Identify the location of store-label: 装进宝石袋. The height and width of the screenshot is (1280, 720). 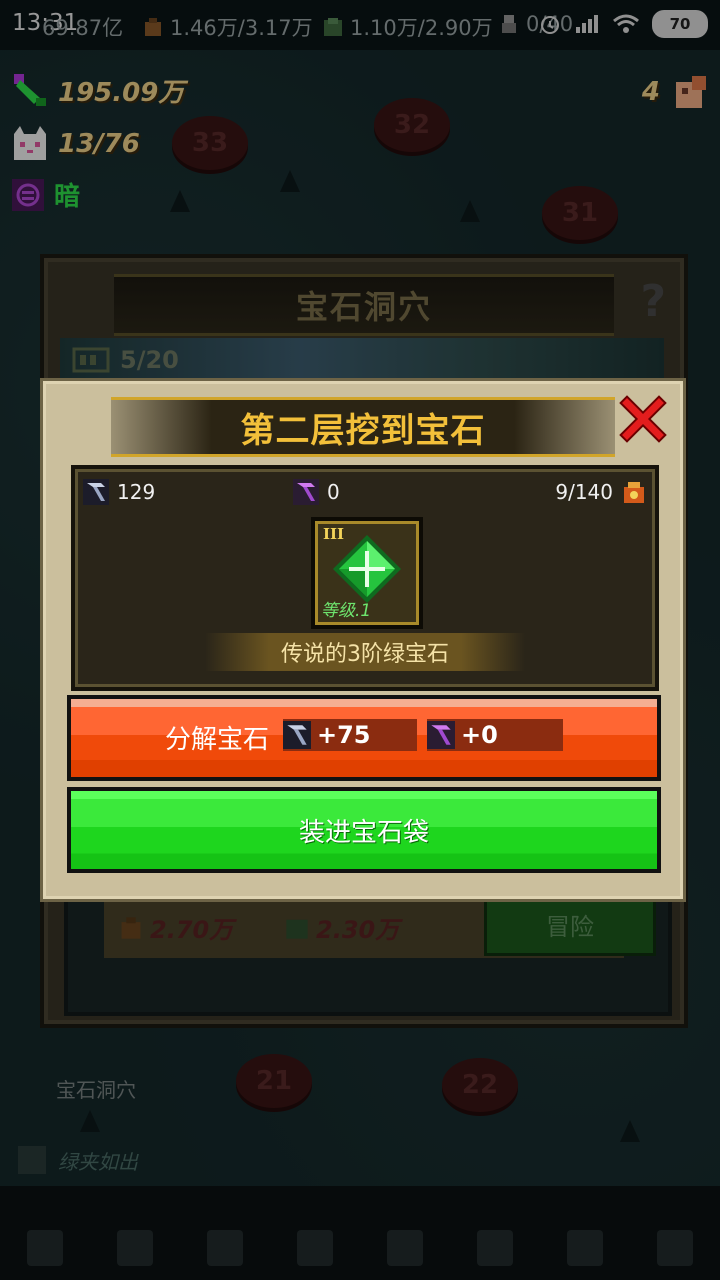
(363, 832).